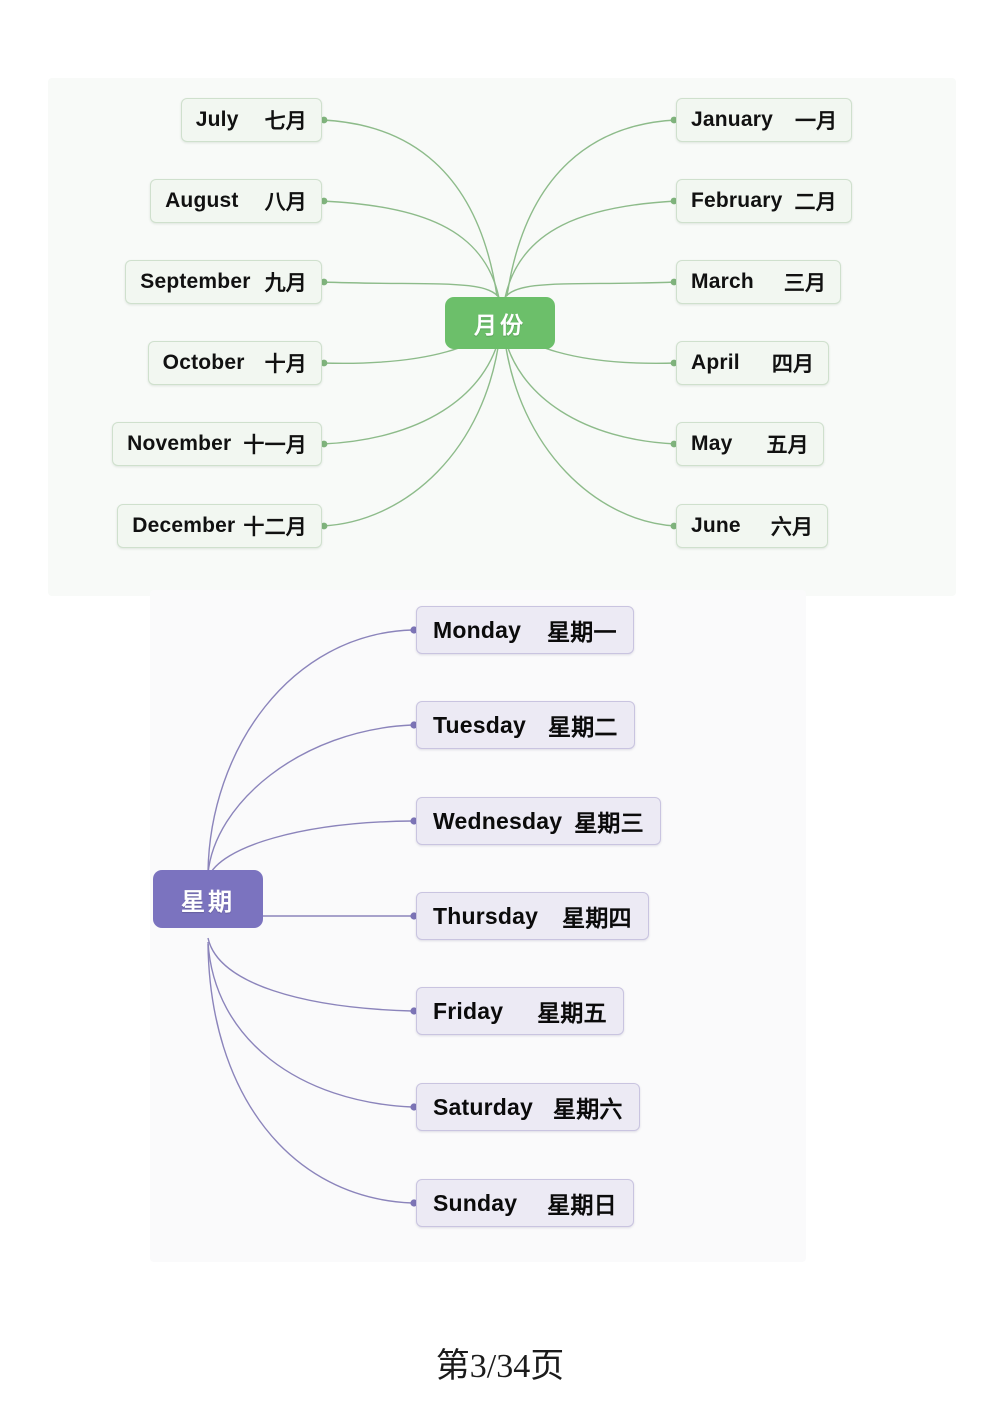 The width and height of the screenshot is (1000, 1413). I want to click on weekday-node-tuesday: Tuesday 星期二, so click(525, 725).